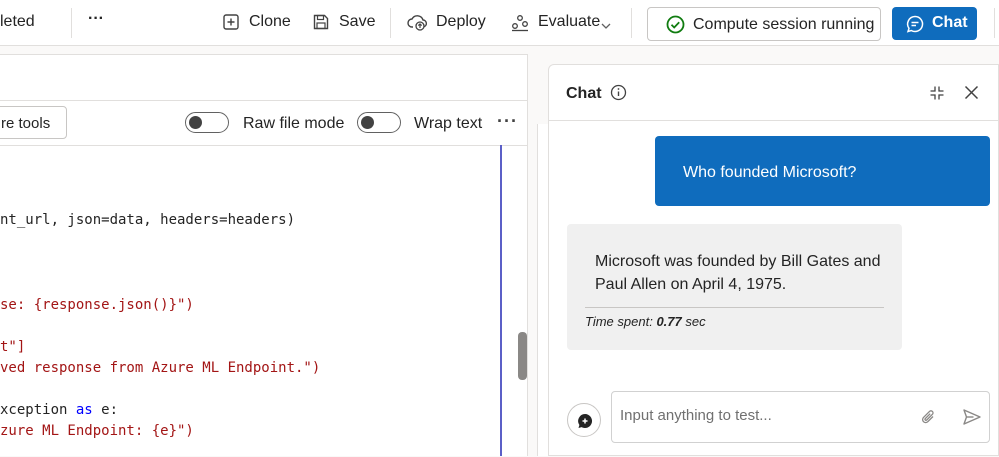 The width and height of the screenshot is (999, 457). I want to click on wrap-text-toggle, so click(379, 122).